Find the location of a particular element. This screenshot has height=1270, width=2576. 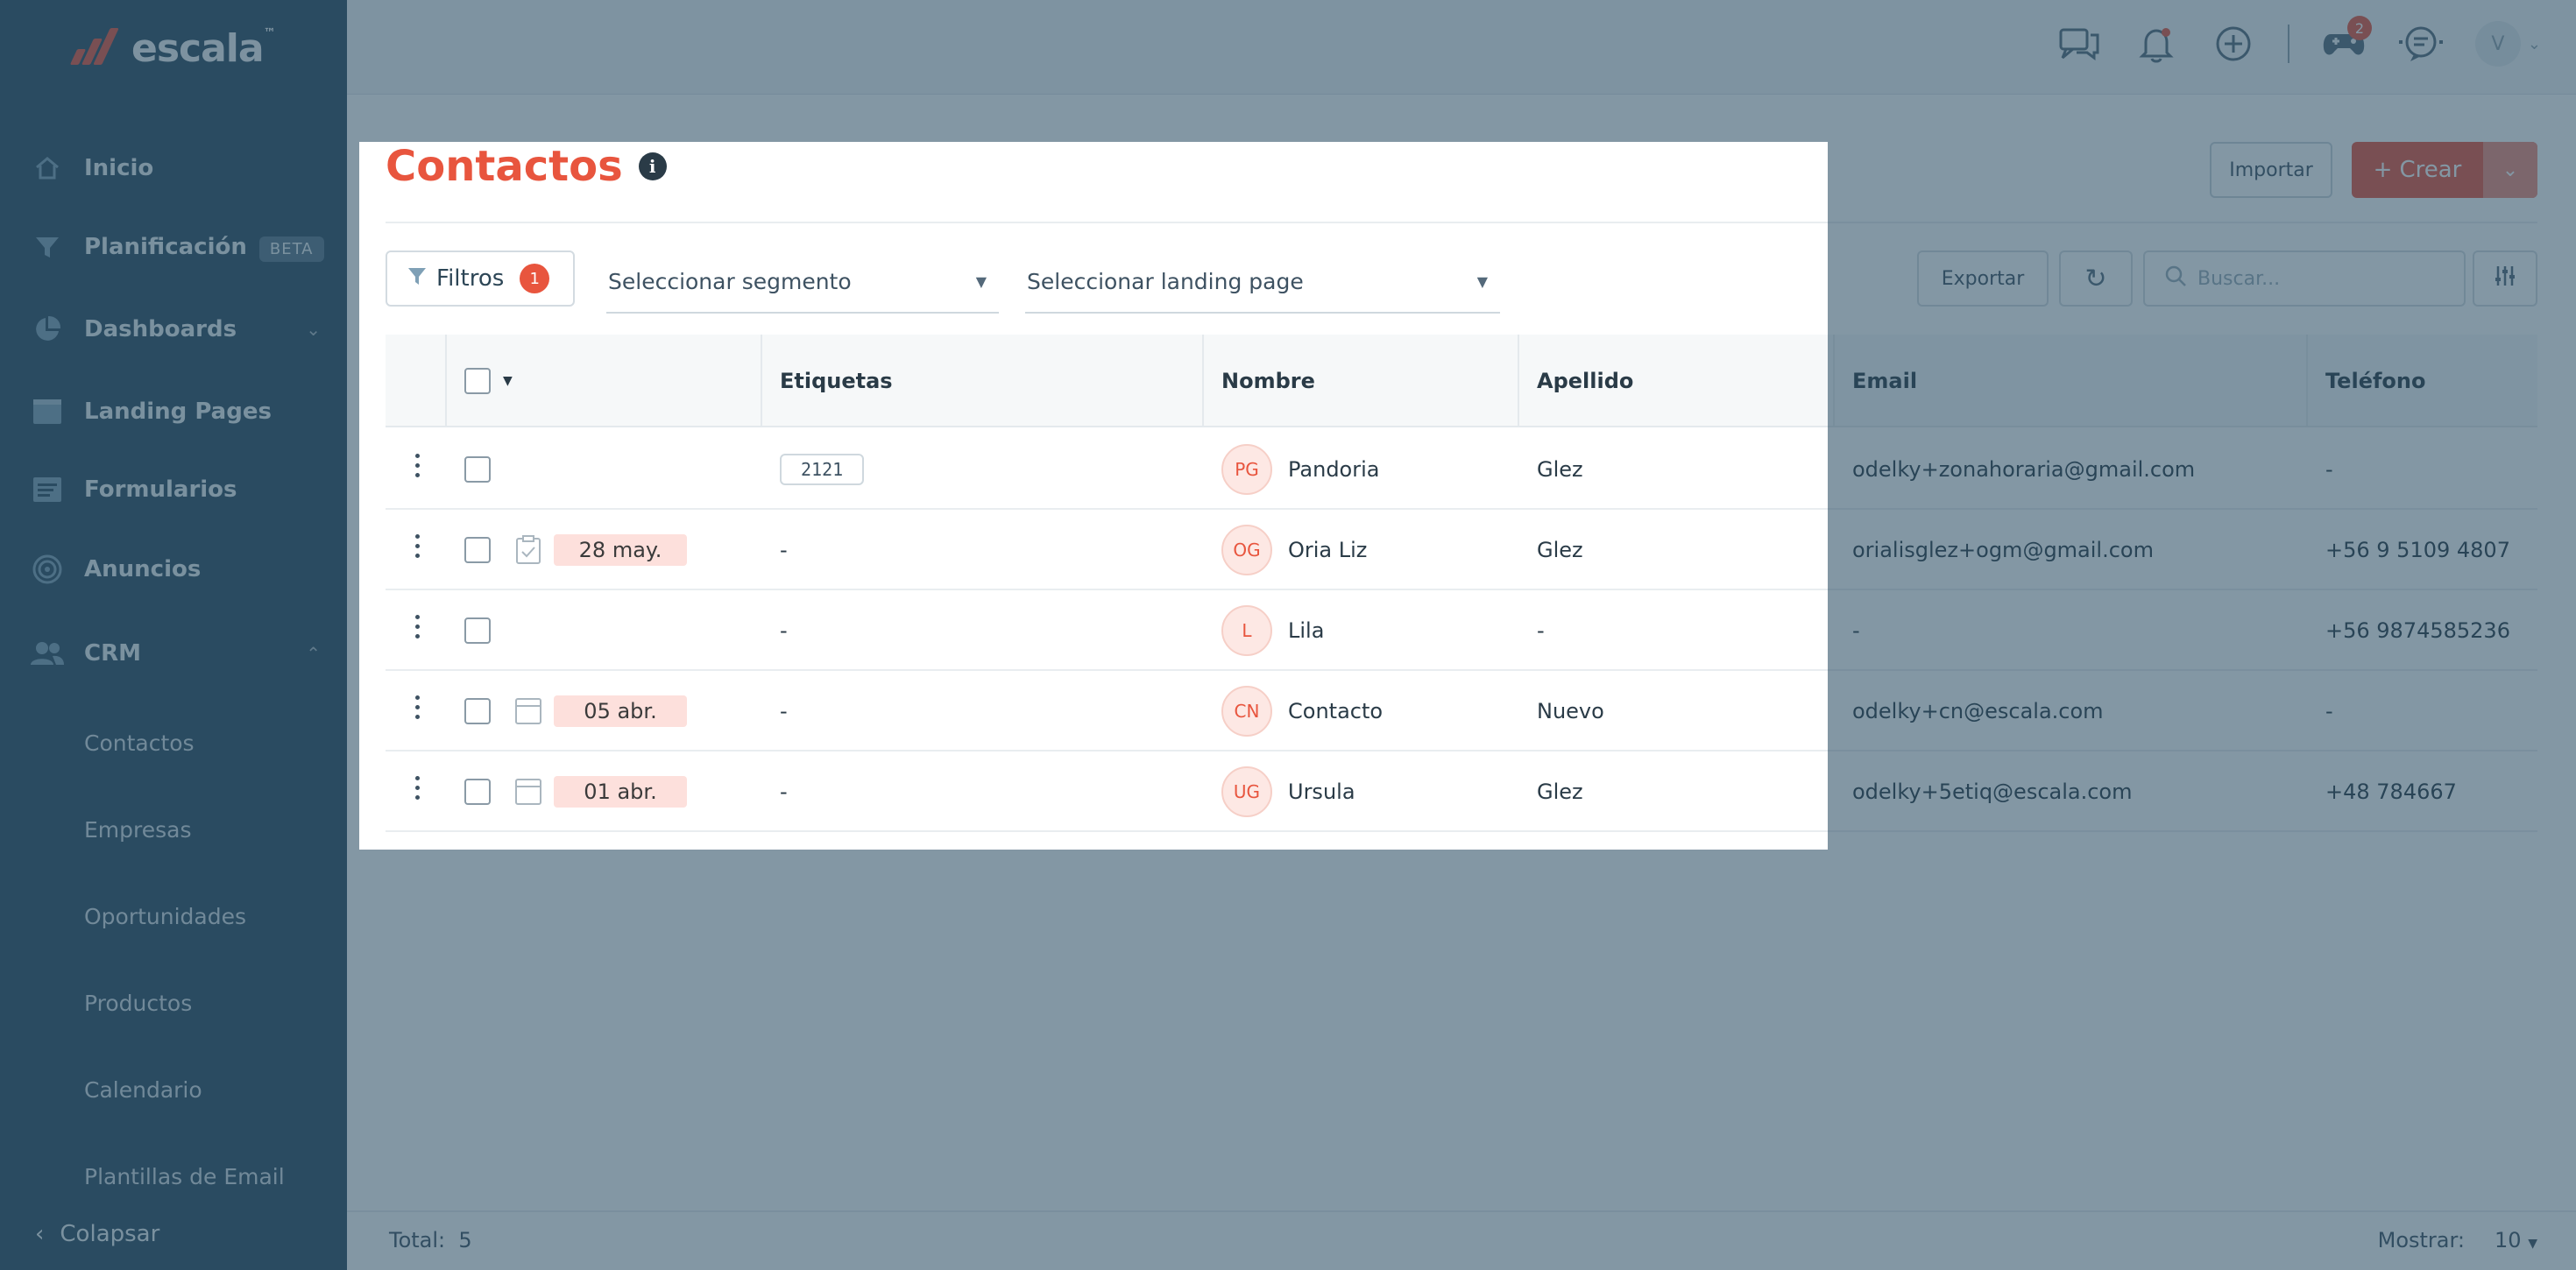

contact-name: Oria Liz is located at coordinates (1327, 550).